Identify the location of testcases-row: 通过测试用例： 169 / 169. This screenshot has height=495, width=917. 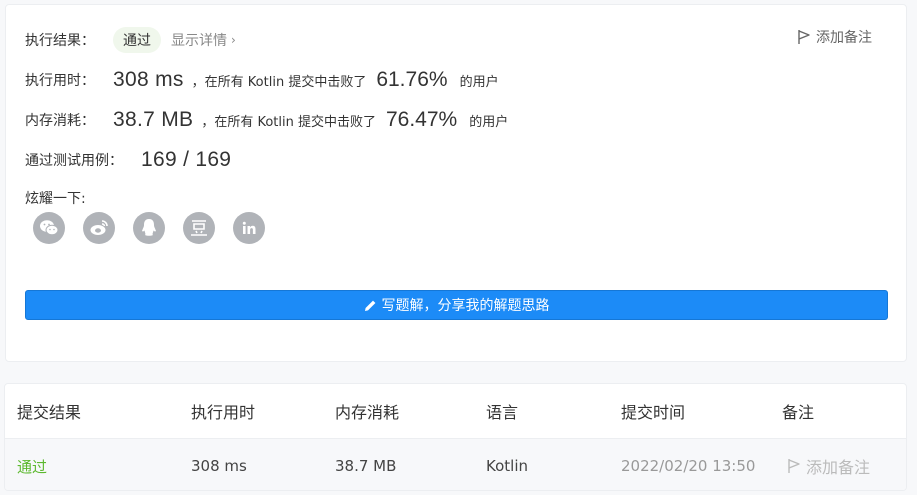
(128, 160).